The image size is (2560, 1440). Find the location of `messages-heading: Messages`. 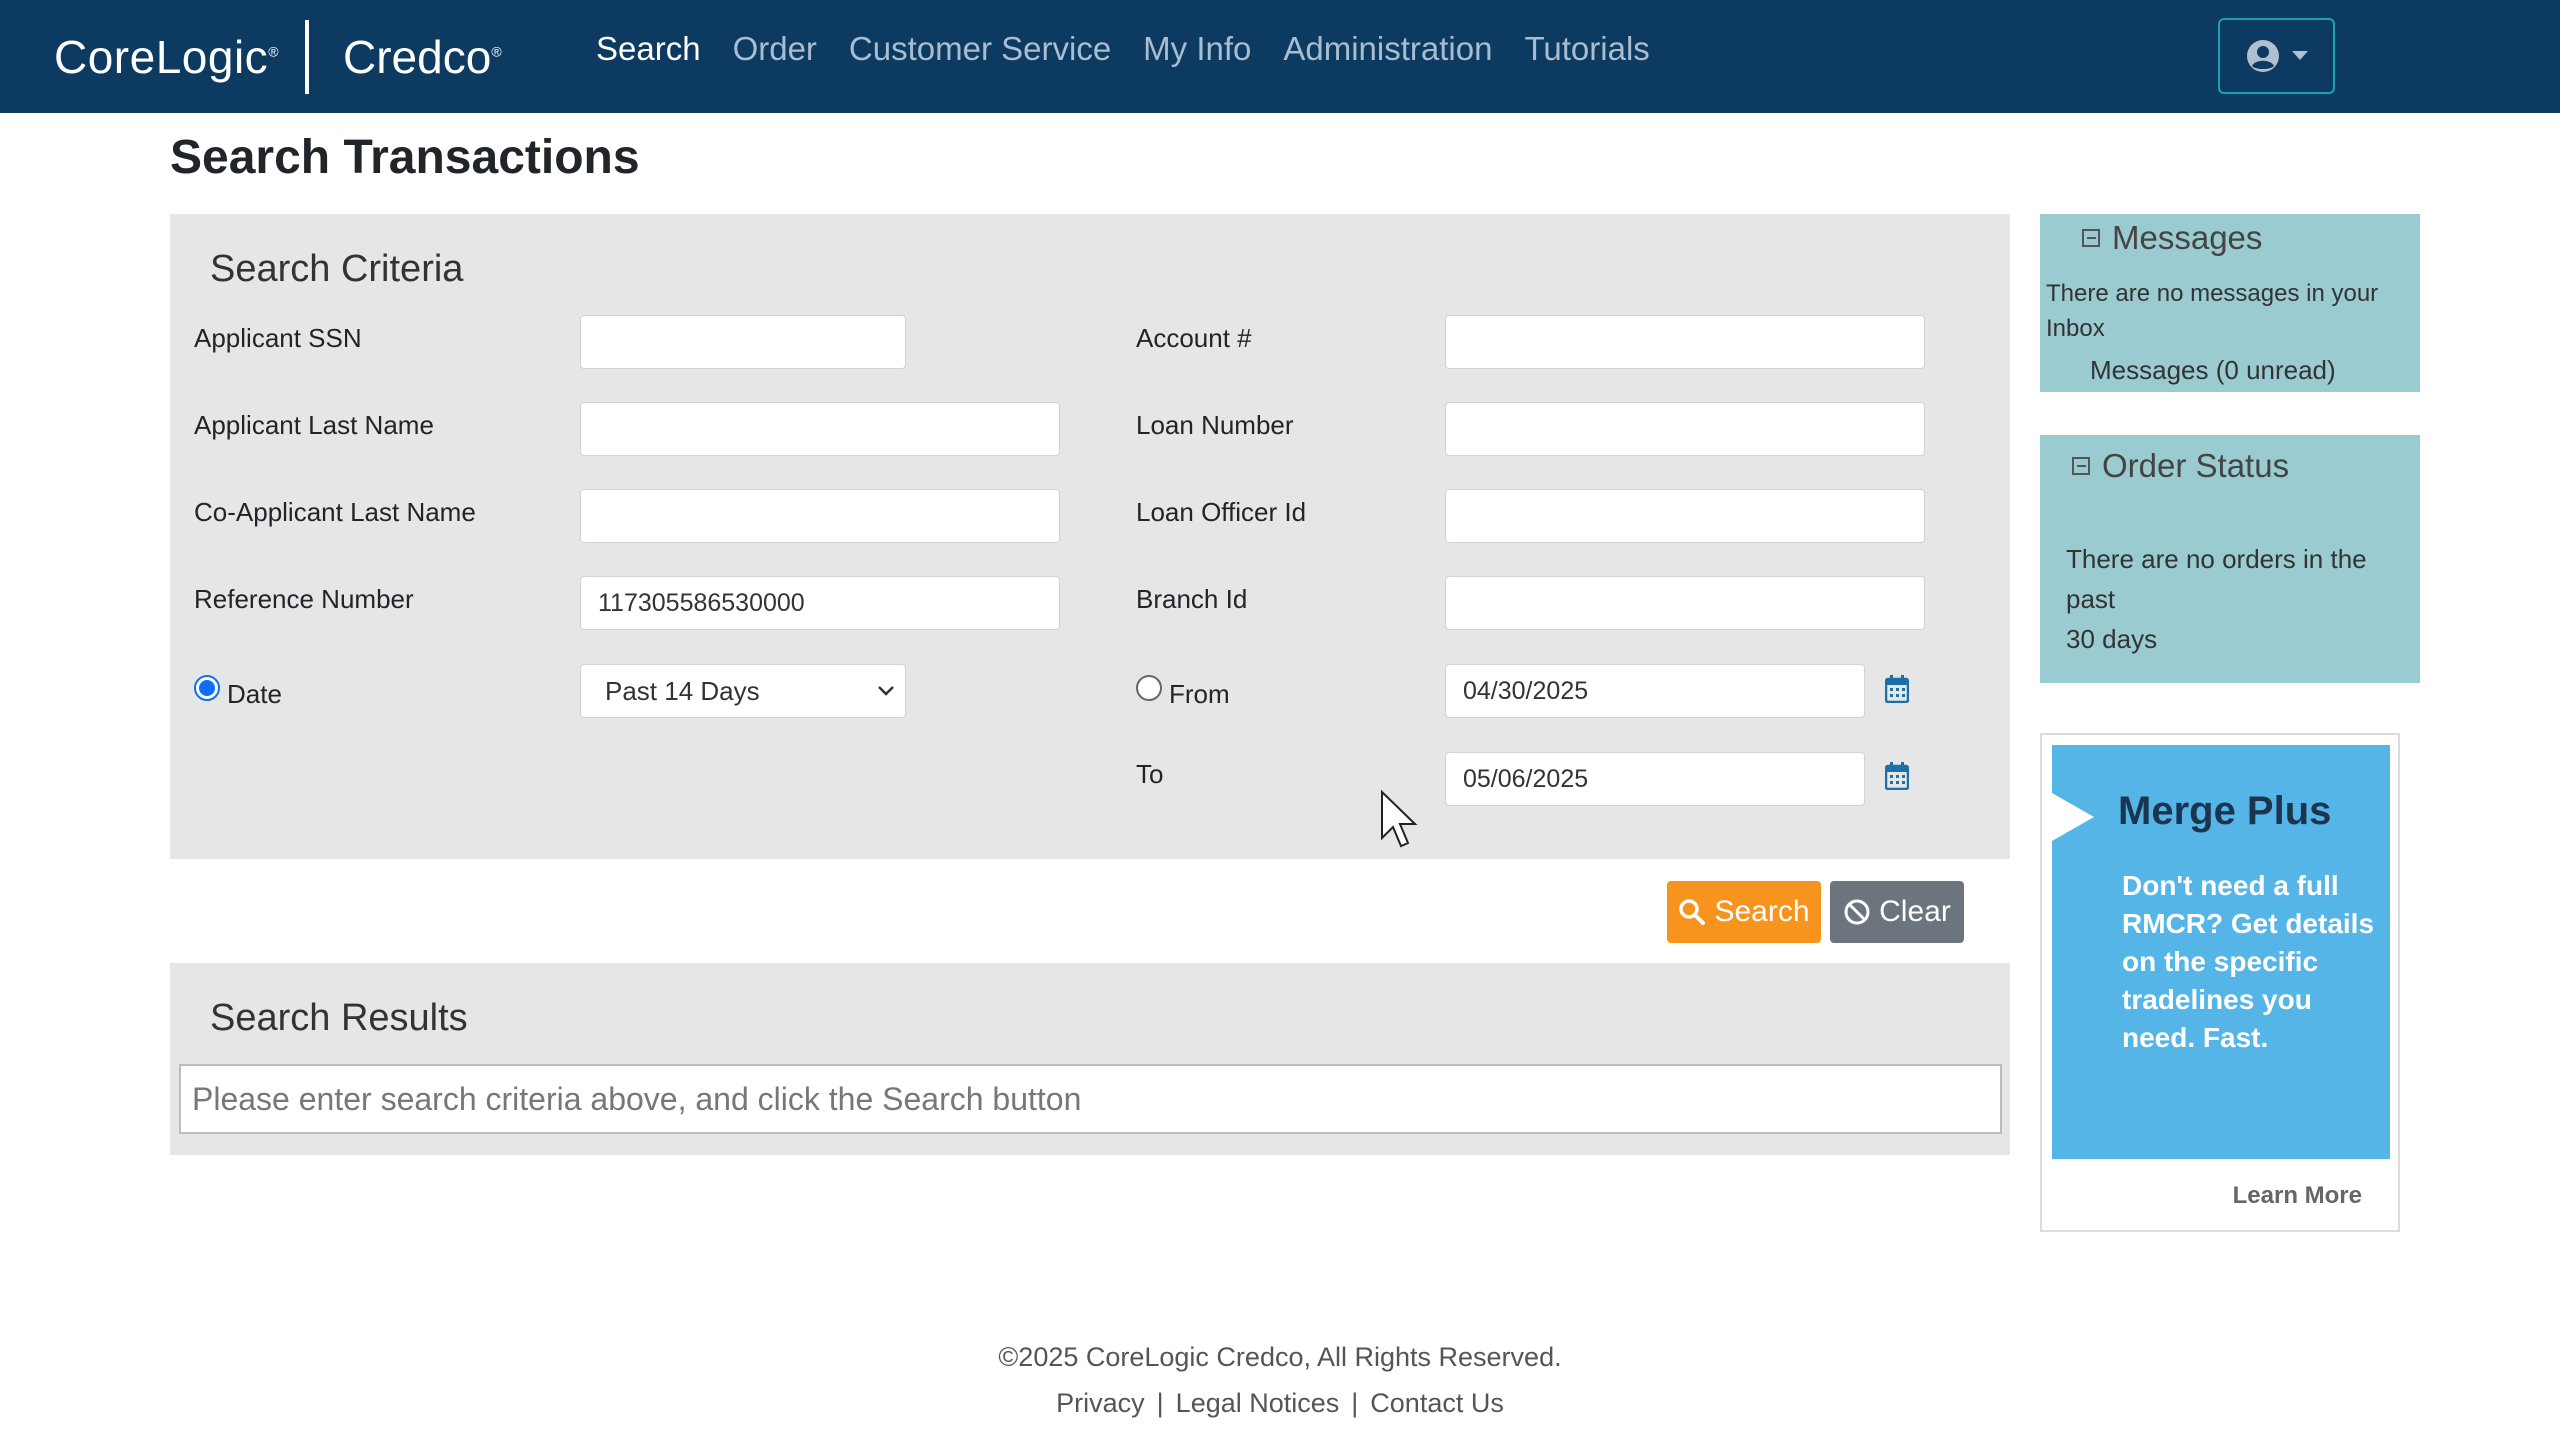

messages-heading: Messages is located at coordinates (2187, 237).